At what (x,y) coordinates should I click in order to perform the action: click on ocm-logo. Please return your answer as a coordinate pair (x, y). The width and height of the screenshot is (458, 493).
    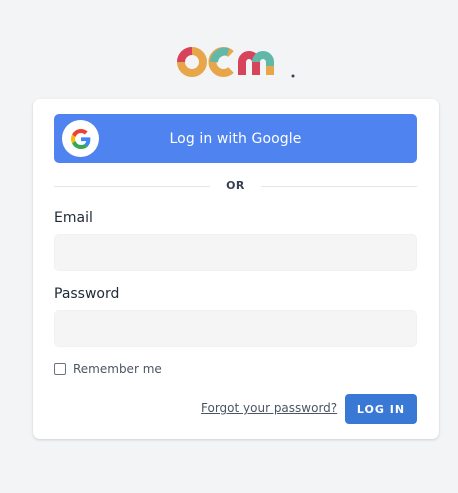
    Looking at the image, I should click on (236, 62).